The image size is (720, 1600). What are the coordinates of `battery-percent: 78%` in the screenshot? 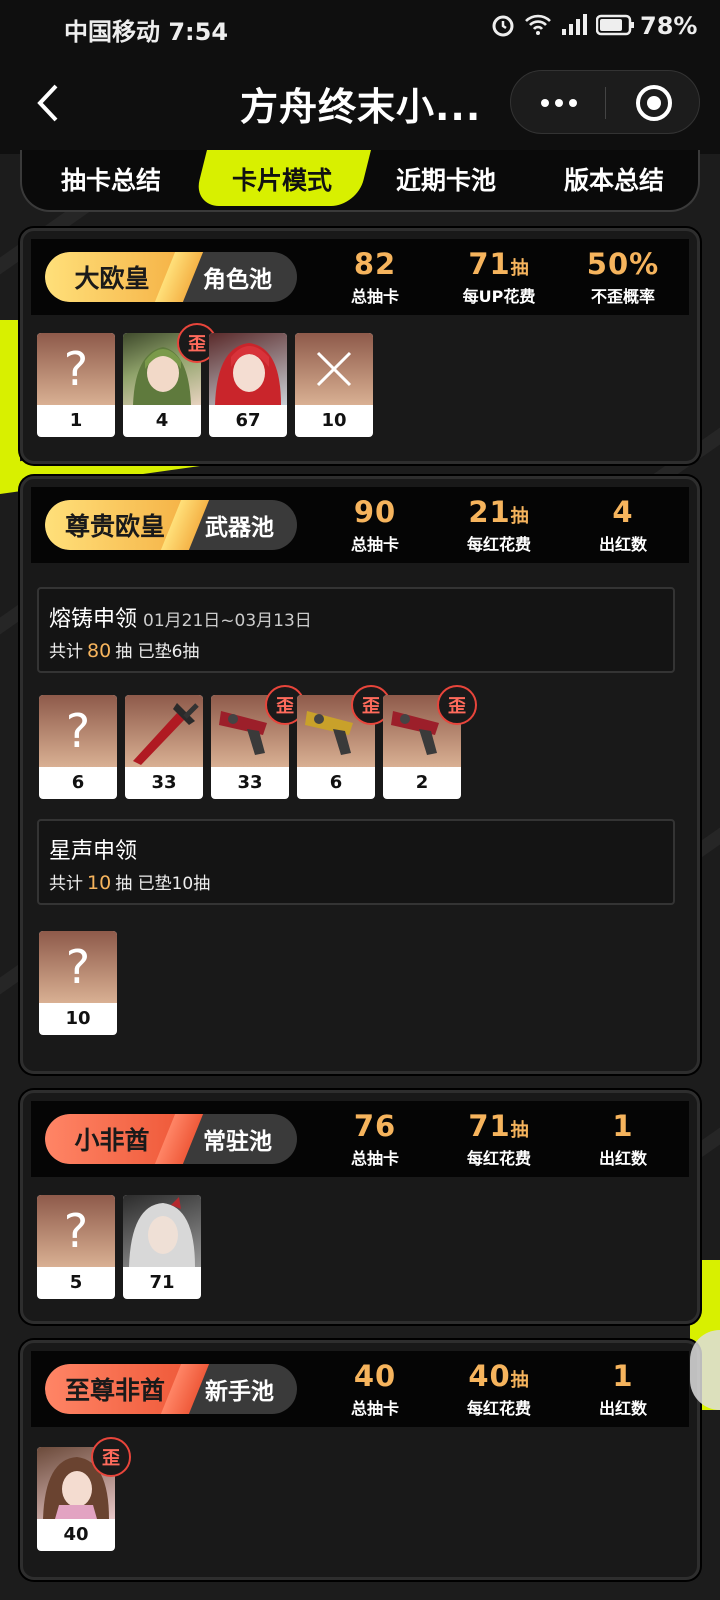 It's located at (669, 26).